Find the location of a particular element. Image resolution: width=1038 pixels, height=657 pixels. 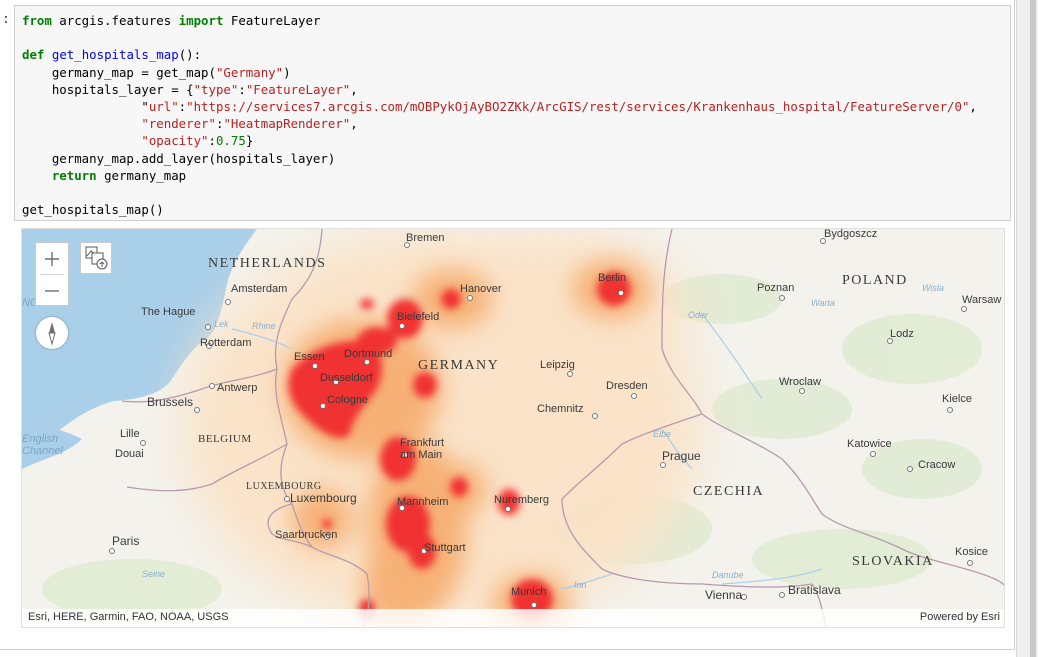

basemap-toggle-button is located at coordinates (96, 258).